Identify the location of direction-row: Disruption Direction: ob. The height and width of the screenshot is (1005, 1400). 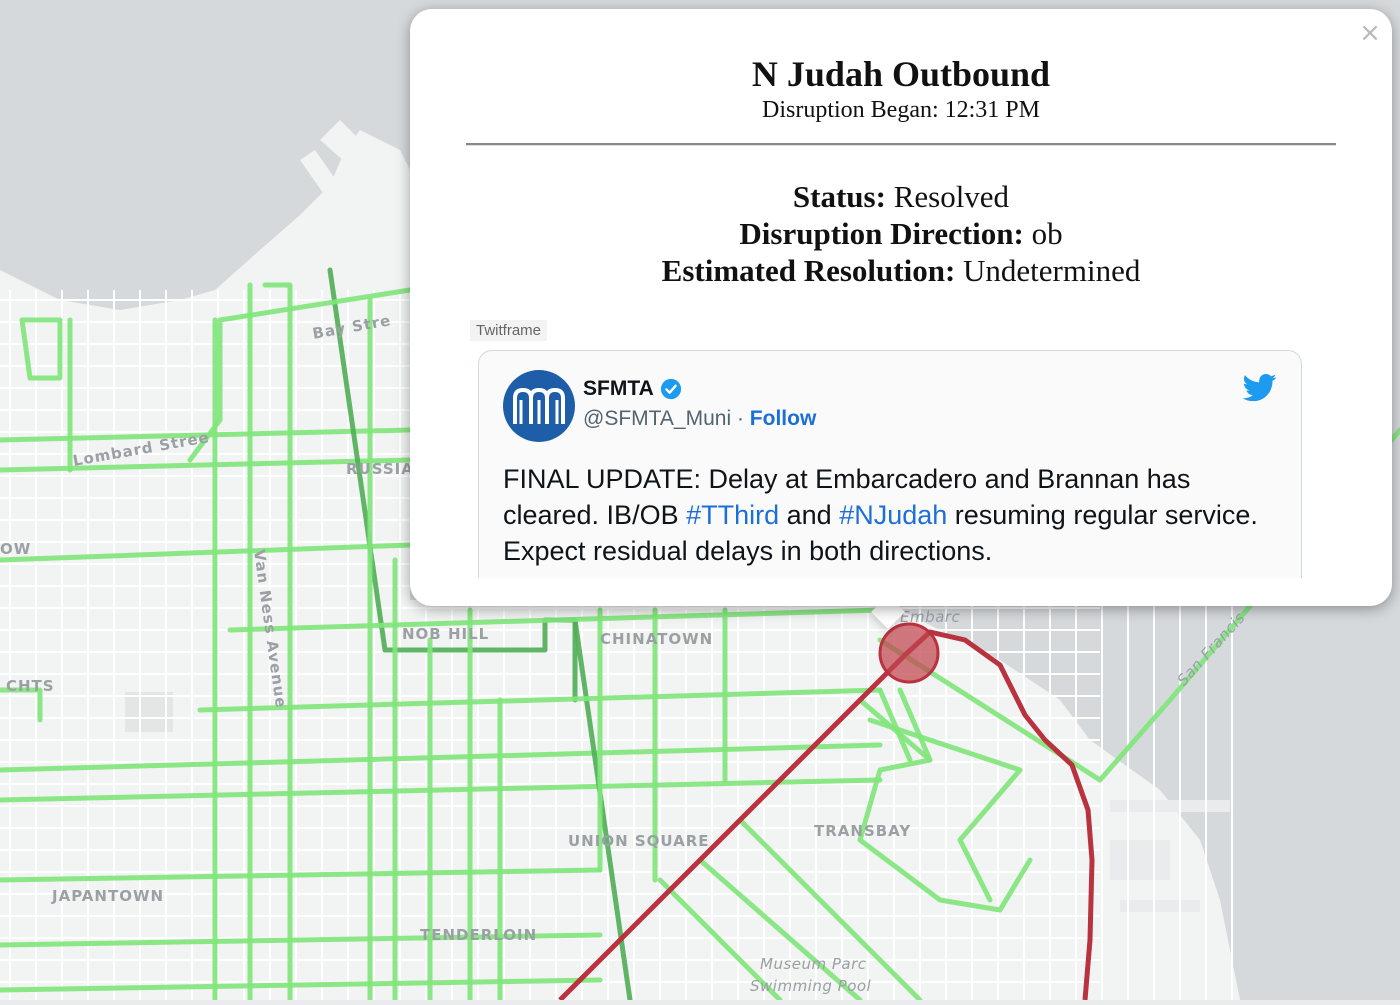
(901, 233).